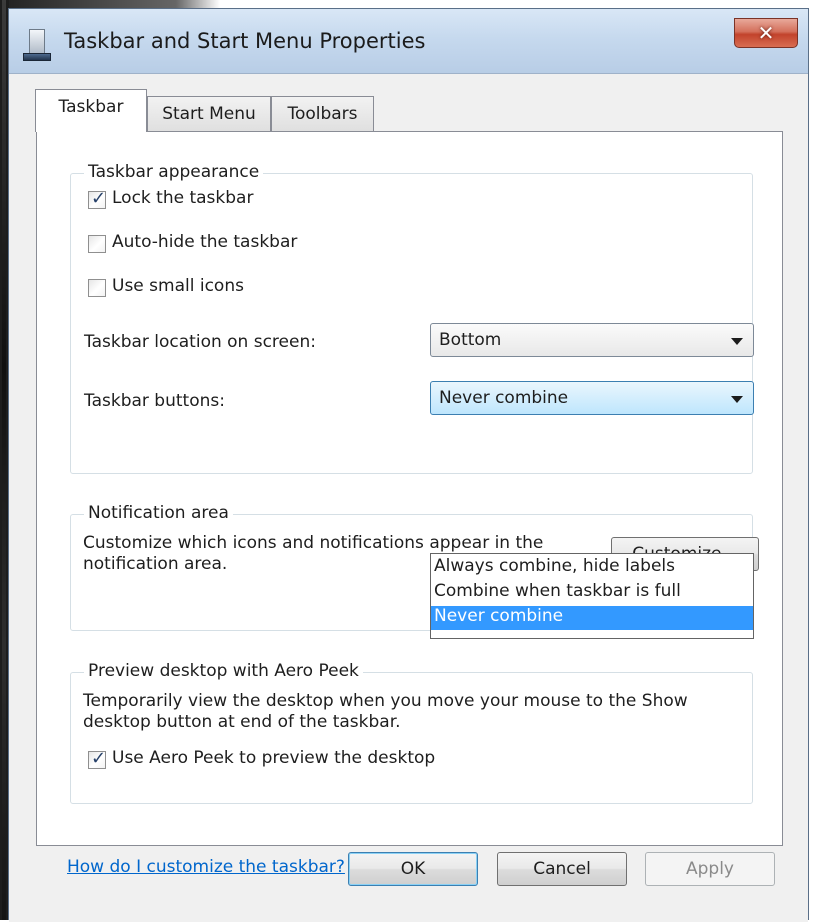 The image size is (817, 922). What do you see at coordinates (97, 288) in the screenshot?
I see `small-icons-checkbox` at bounding box center [97, 288].